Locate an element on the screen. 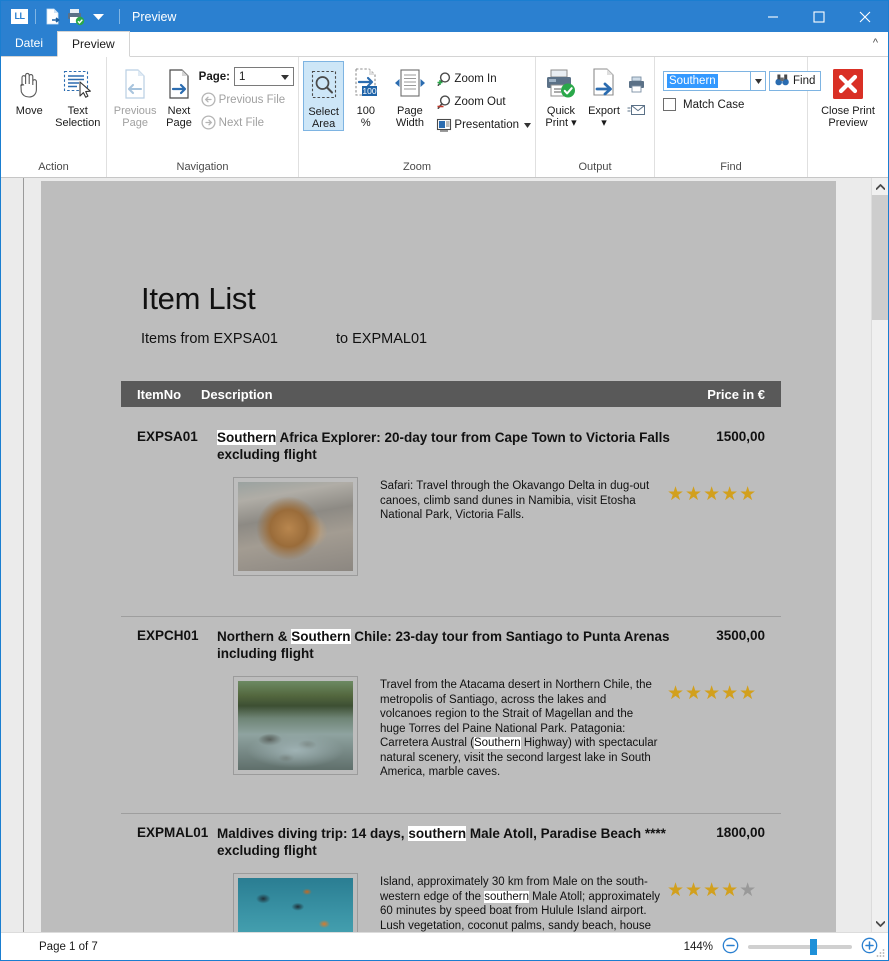 The height and width of the screenshot is (961, 889). page-number-combobox: 1 is located at coordinates (264, 76).